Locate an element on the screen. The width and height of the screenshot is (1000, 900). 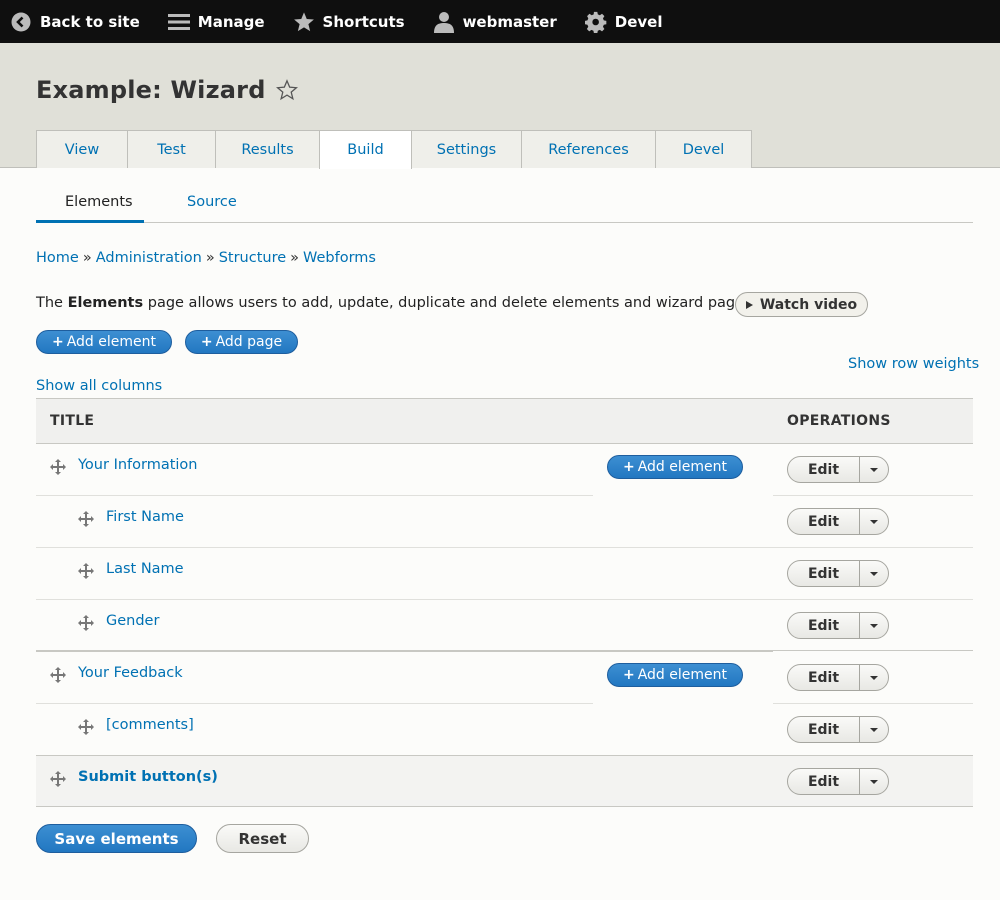
description-prefix: The is located at coordinates (52, 303).